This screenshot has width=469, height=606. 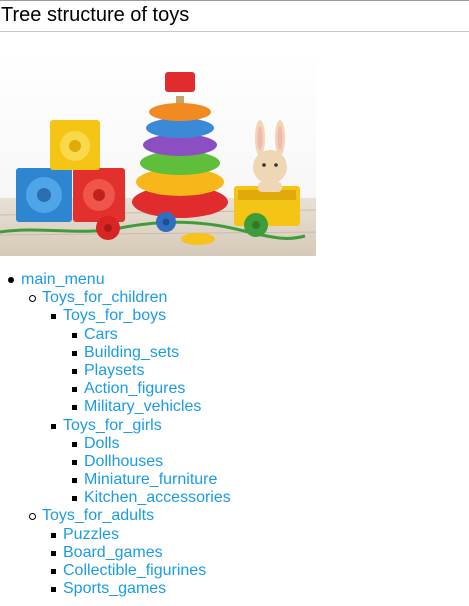 What do you see at coordinates (114, 316) in the screenshot?
I see `link-toys-for-boys: Toys_for_boys` at bounding box center [114, 316].